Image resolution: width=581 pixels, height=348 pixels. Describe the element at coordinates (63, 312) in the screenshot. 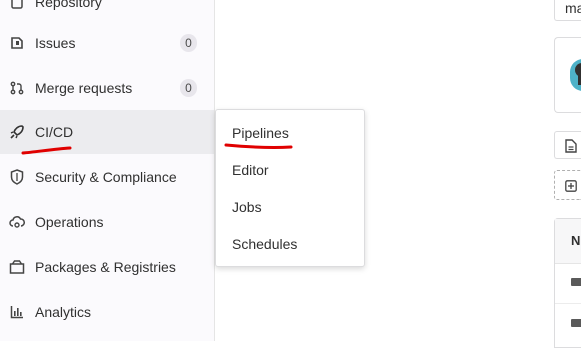

I see `sidebar-item-label: Analytics` at that location.